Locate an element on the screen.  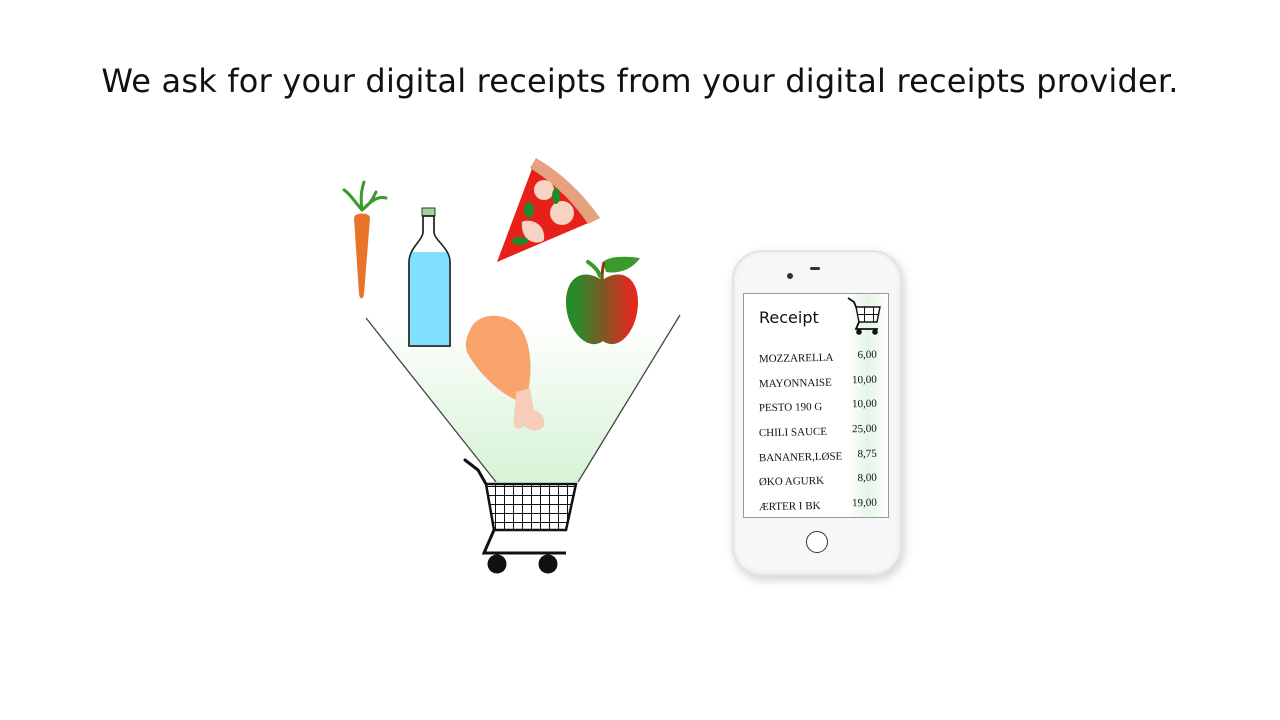
receipt-row: ÆRTER I BK 19,00 is located at coordinates (818, 511).